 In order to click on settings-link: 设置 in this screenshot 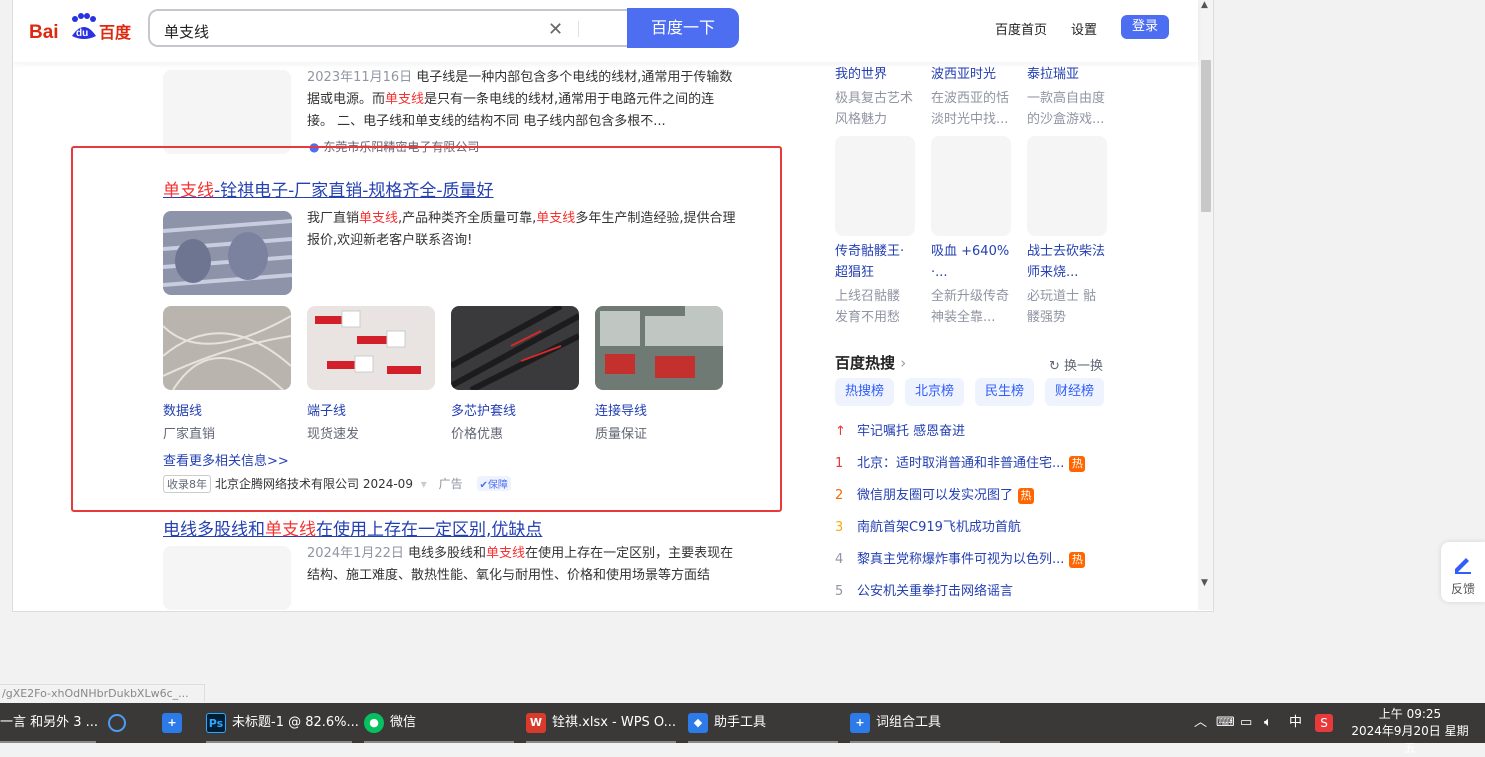, I will do `click(1084, 28)`.